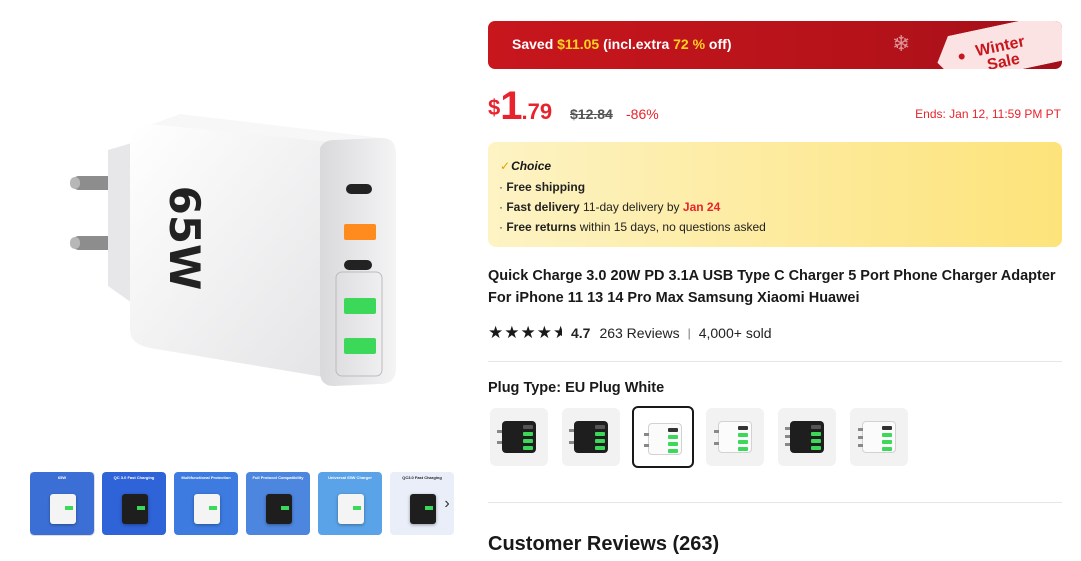 The image size is (1081, 561). What do you see at coordinates (278, 477) in the screenshot?
I see `thumbnail-caption: Full Protocol Compatibility` at bounding box center [278, 477].